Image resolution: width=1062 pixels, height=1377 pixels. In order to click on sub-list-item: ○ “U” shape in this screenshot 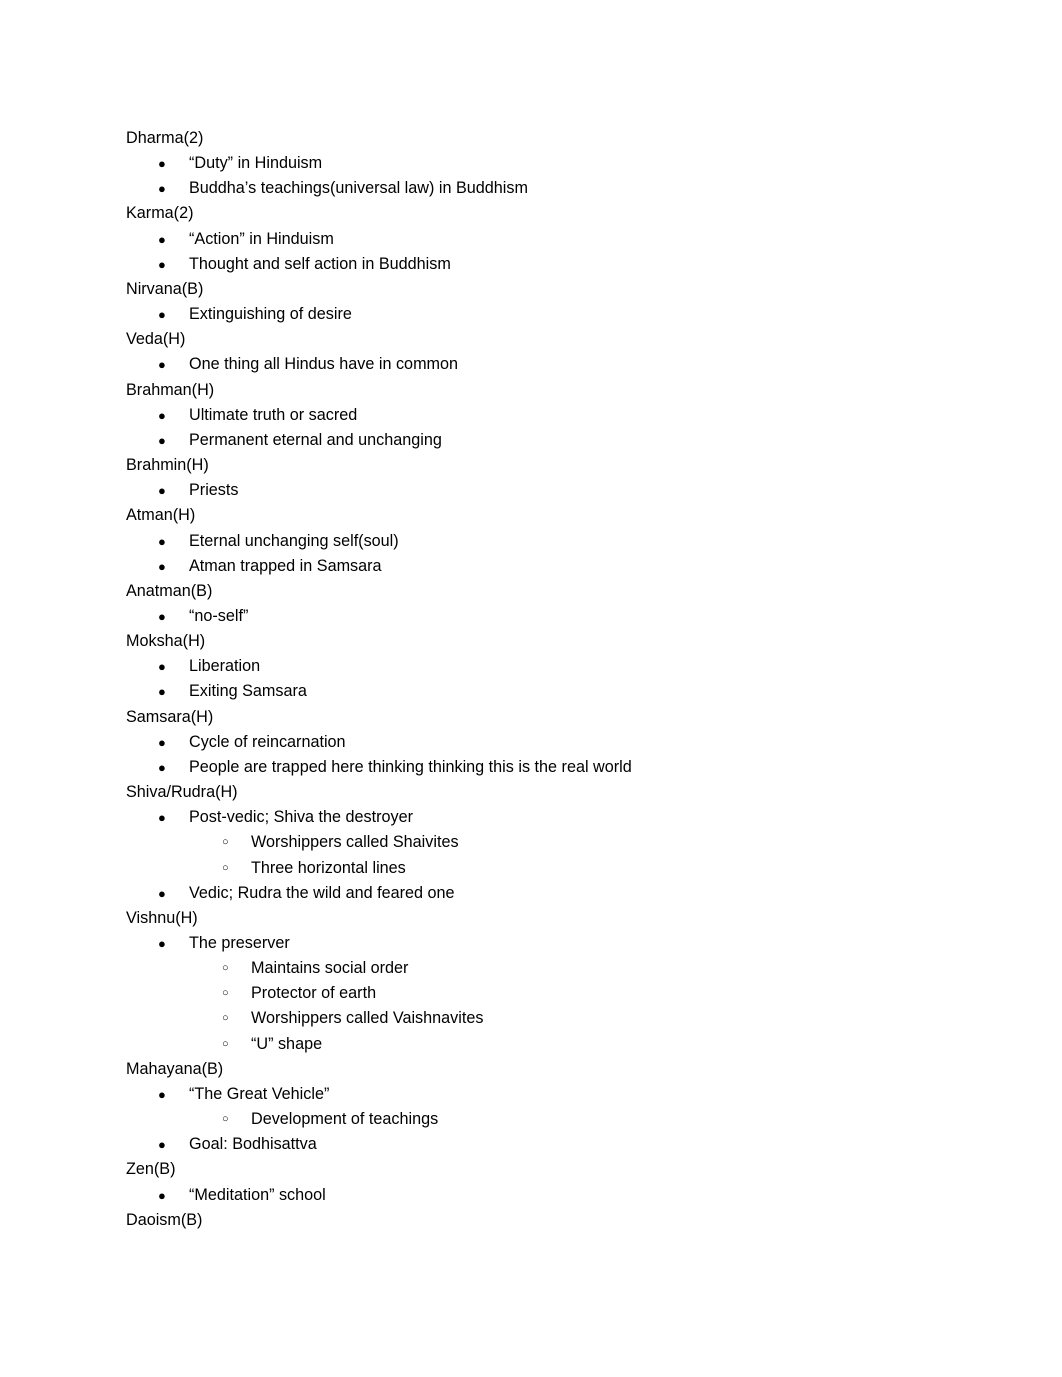, I will do `click(577, 1044)`.